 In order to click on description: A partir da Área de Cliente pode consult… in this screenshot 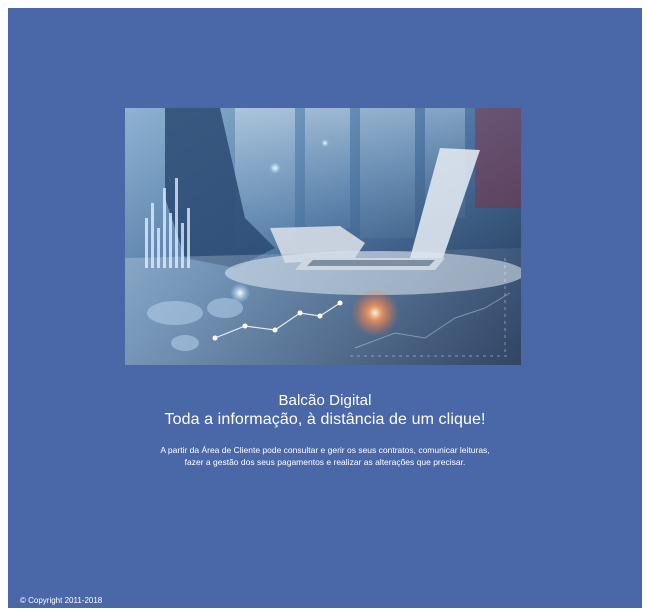, I will do `click(325, 456)`.